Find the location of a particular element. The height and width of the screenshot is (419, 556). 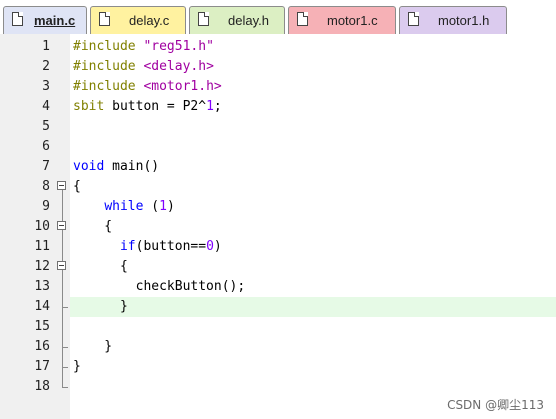

code-token: ; is located at coordinates (217, 106).